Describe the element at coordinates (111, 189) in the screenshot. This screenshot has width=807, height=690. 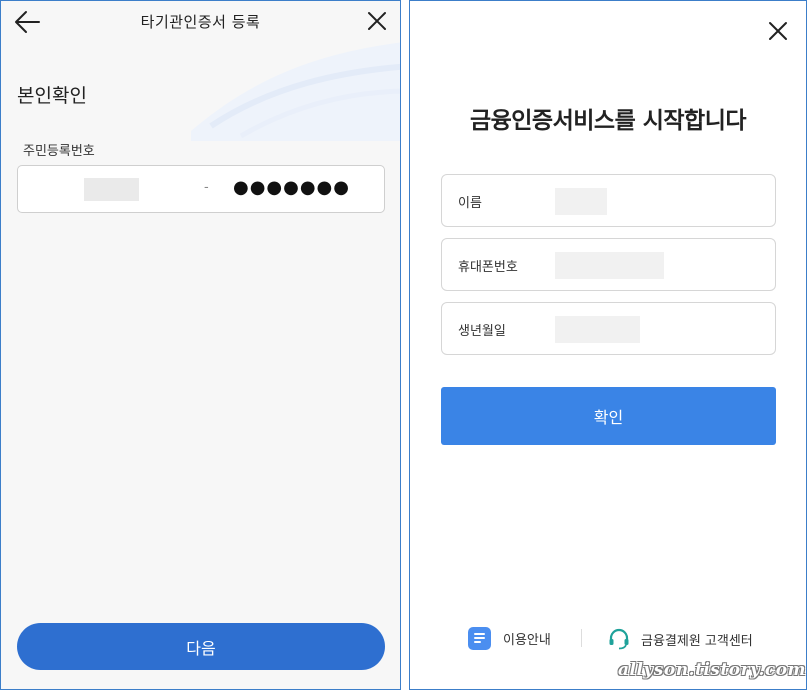
I see `rrn-front-masked` at that location.